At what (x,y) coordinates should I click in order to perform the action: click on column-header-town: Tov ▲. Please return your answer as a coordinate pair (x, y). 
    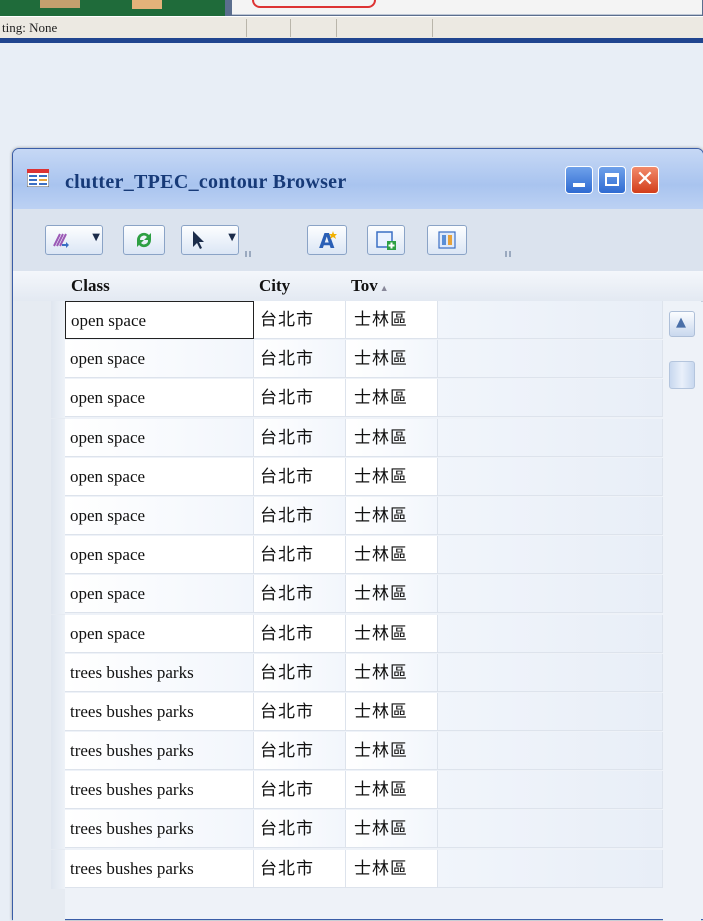
    Looking at the image, I should click on (370, 286).